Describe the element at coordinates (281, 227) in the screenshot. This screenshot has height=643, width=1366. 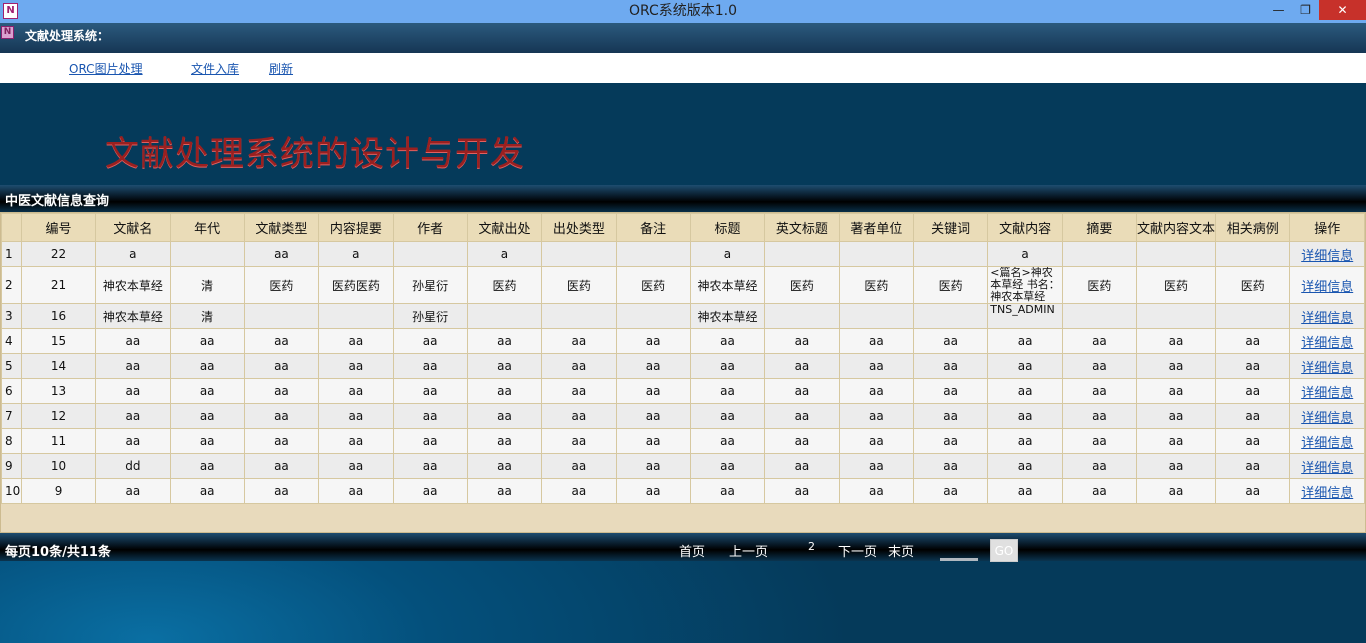
I see `column-header: 文献类型` at that location.